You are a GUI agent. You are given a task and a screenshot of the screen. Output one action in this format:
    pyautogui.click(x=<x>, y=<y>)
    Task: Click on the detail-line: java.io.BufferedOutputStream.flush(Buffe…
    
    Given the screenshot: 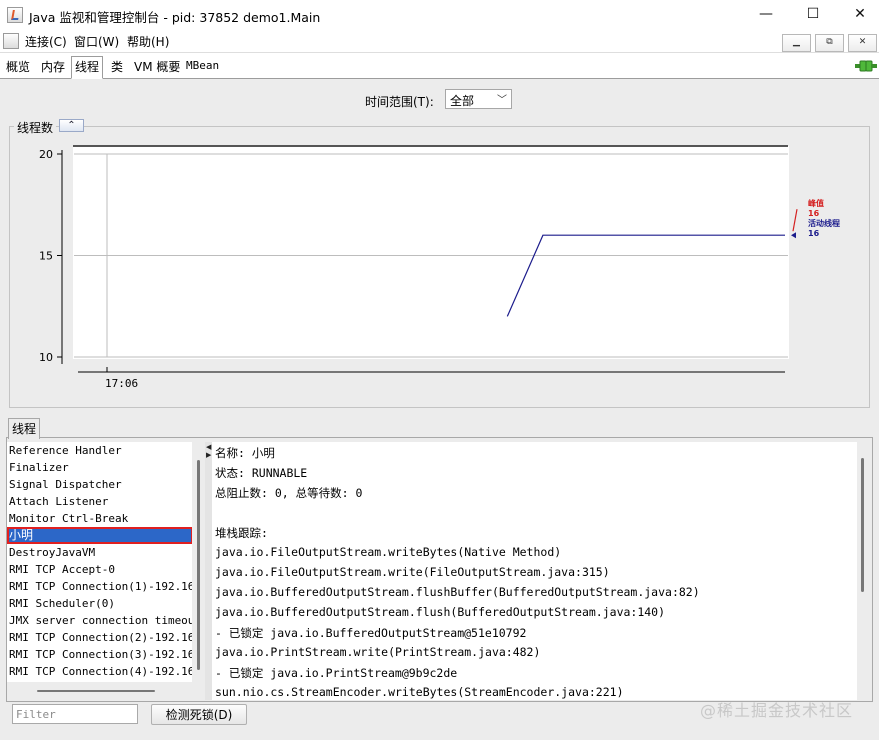 What is the action you would take?
    pyautogui.click(x=440, y=612)
    